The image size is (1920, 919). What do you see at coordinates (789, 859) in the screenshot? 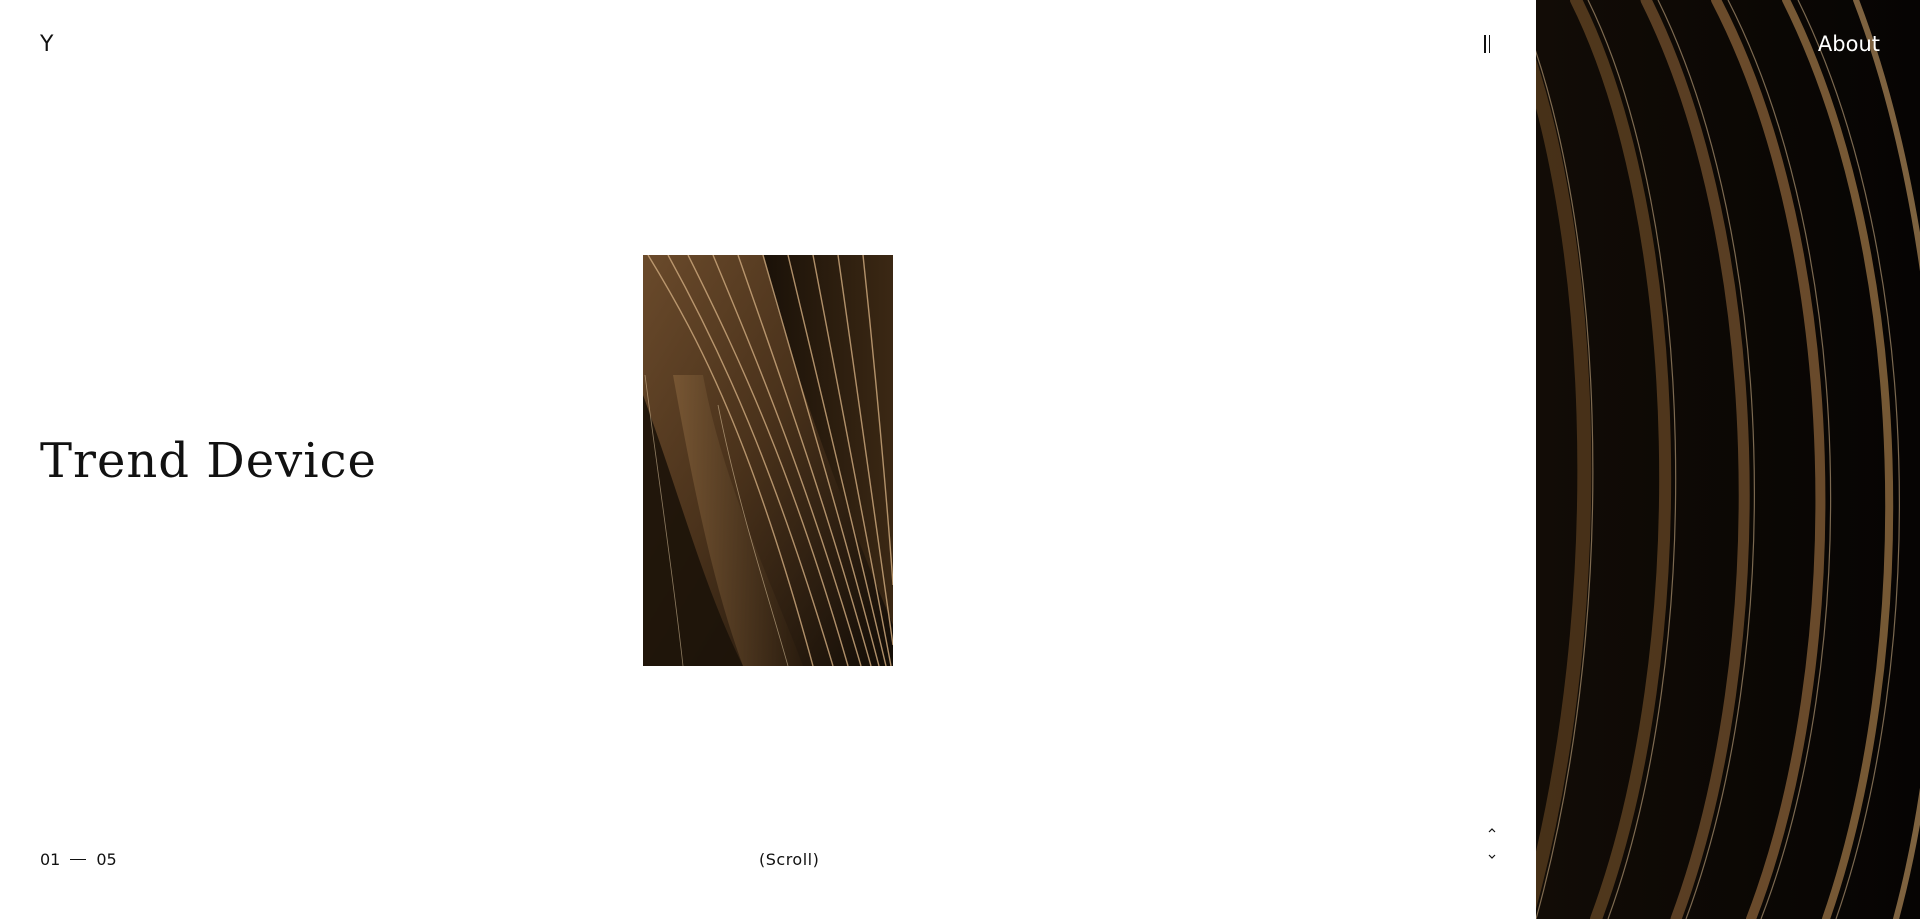
I see `scroll-hint: (Scroll)` at bounding box center [789, 859].